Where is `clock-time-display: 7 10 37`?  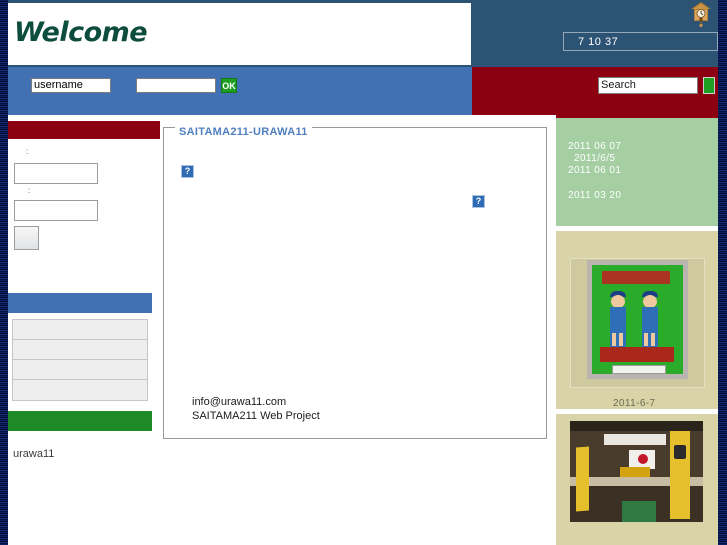 clock-time-display: 7 10 37 is located at coordinates (640, 41).